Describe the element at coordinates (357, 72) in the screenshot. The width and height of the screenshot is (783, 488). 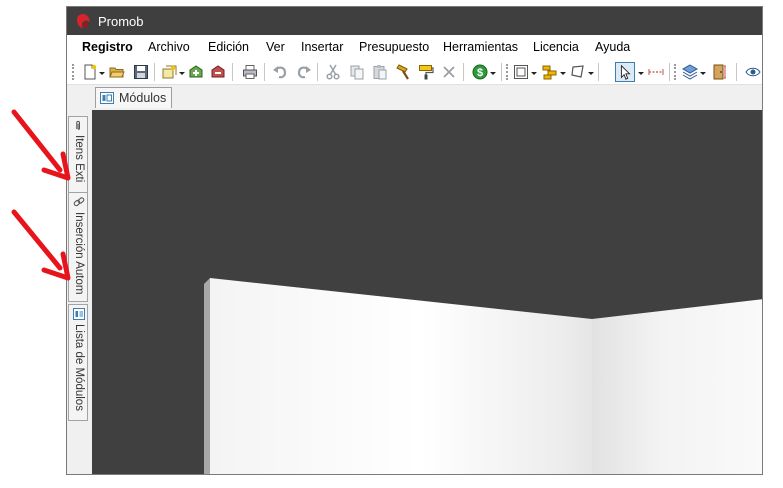
I see `copy-icon` at that location.